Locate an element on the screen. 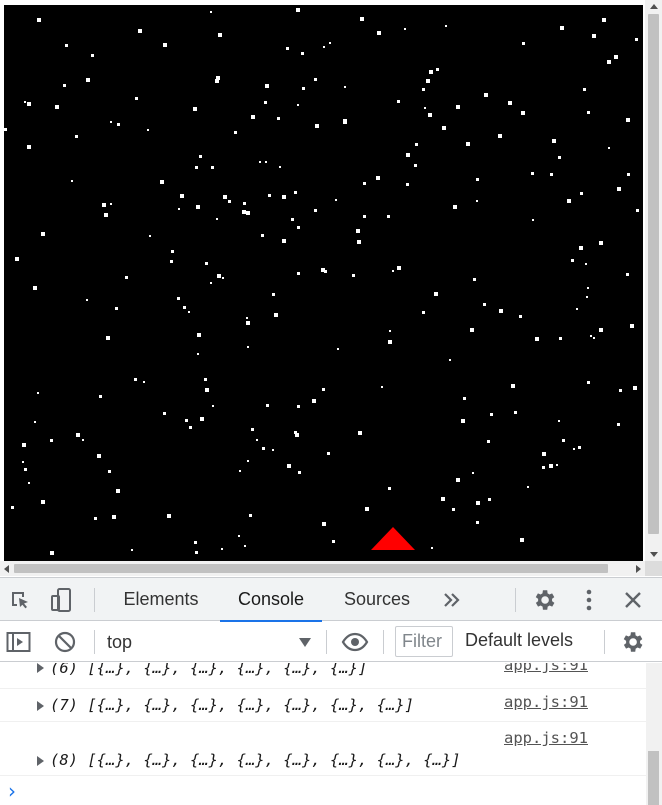  scroll-left-arrow-icon is located at coordinates (6, 569).